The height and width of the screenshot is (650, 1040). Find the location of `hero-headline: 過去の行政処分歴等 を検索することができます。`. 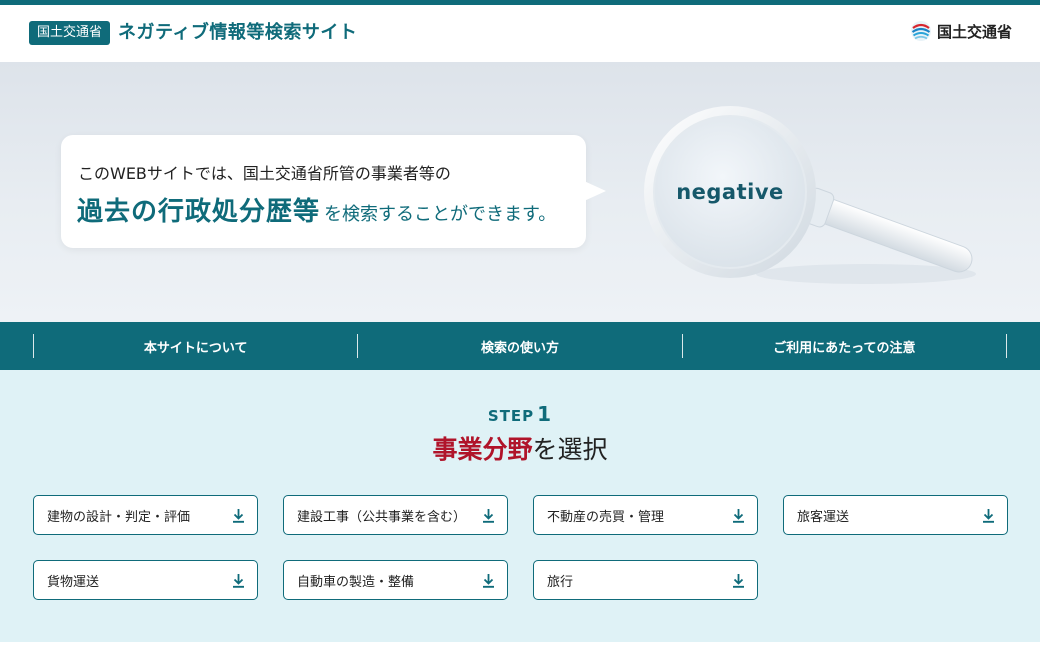

hero-headline: 過去の行政処分歴等 を検索することができます。 is located at coordinates (316, 209).